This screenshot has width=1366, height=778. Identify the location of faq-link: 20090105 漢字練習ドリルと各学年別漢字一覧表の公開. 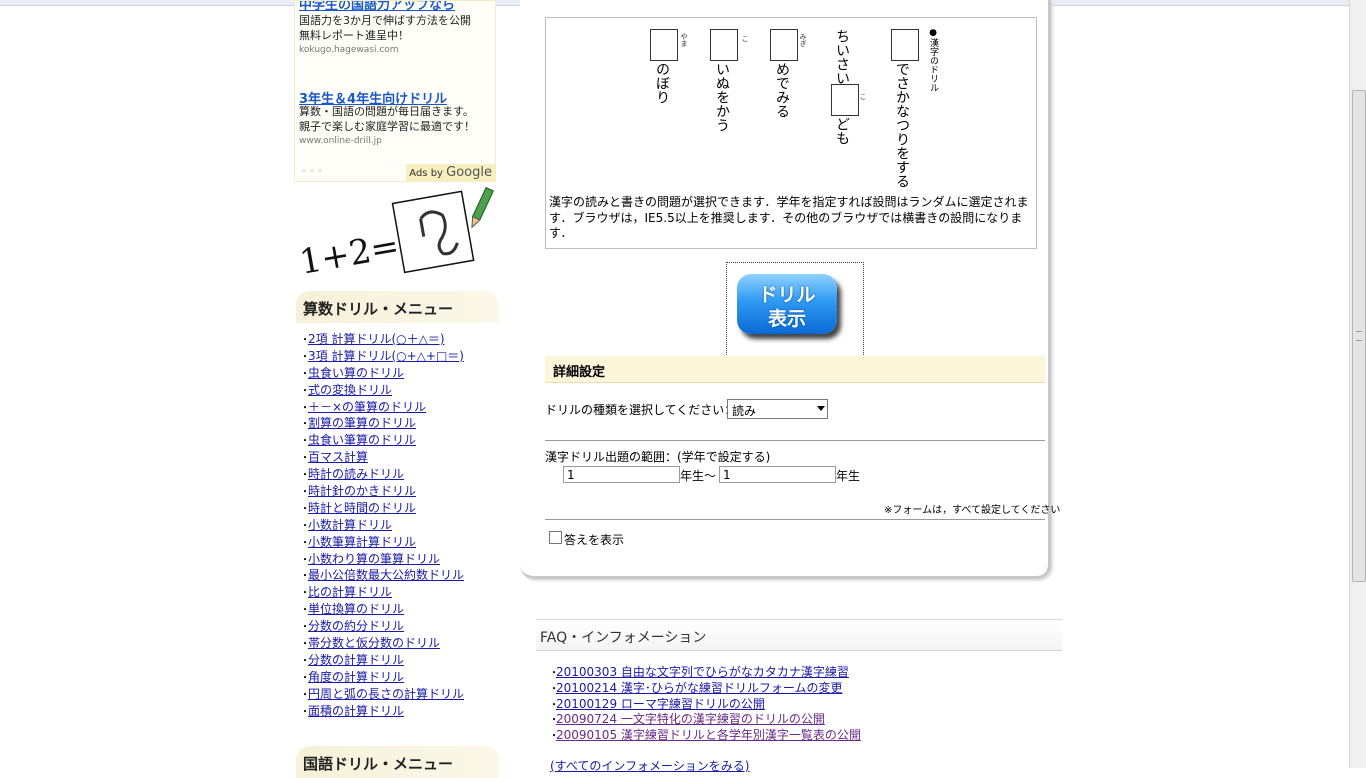
(708, 735).